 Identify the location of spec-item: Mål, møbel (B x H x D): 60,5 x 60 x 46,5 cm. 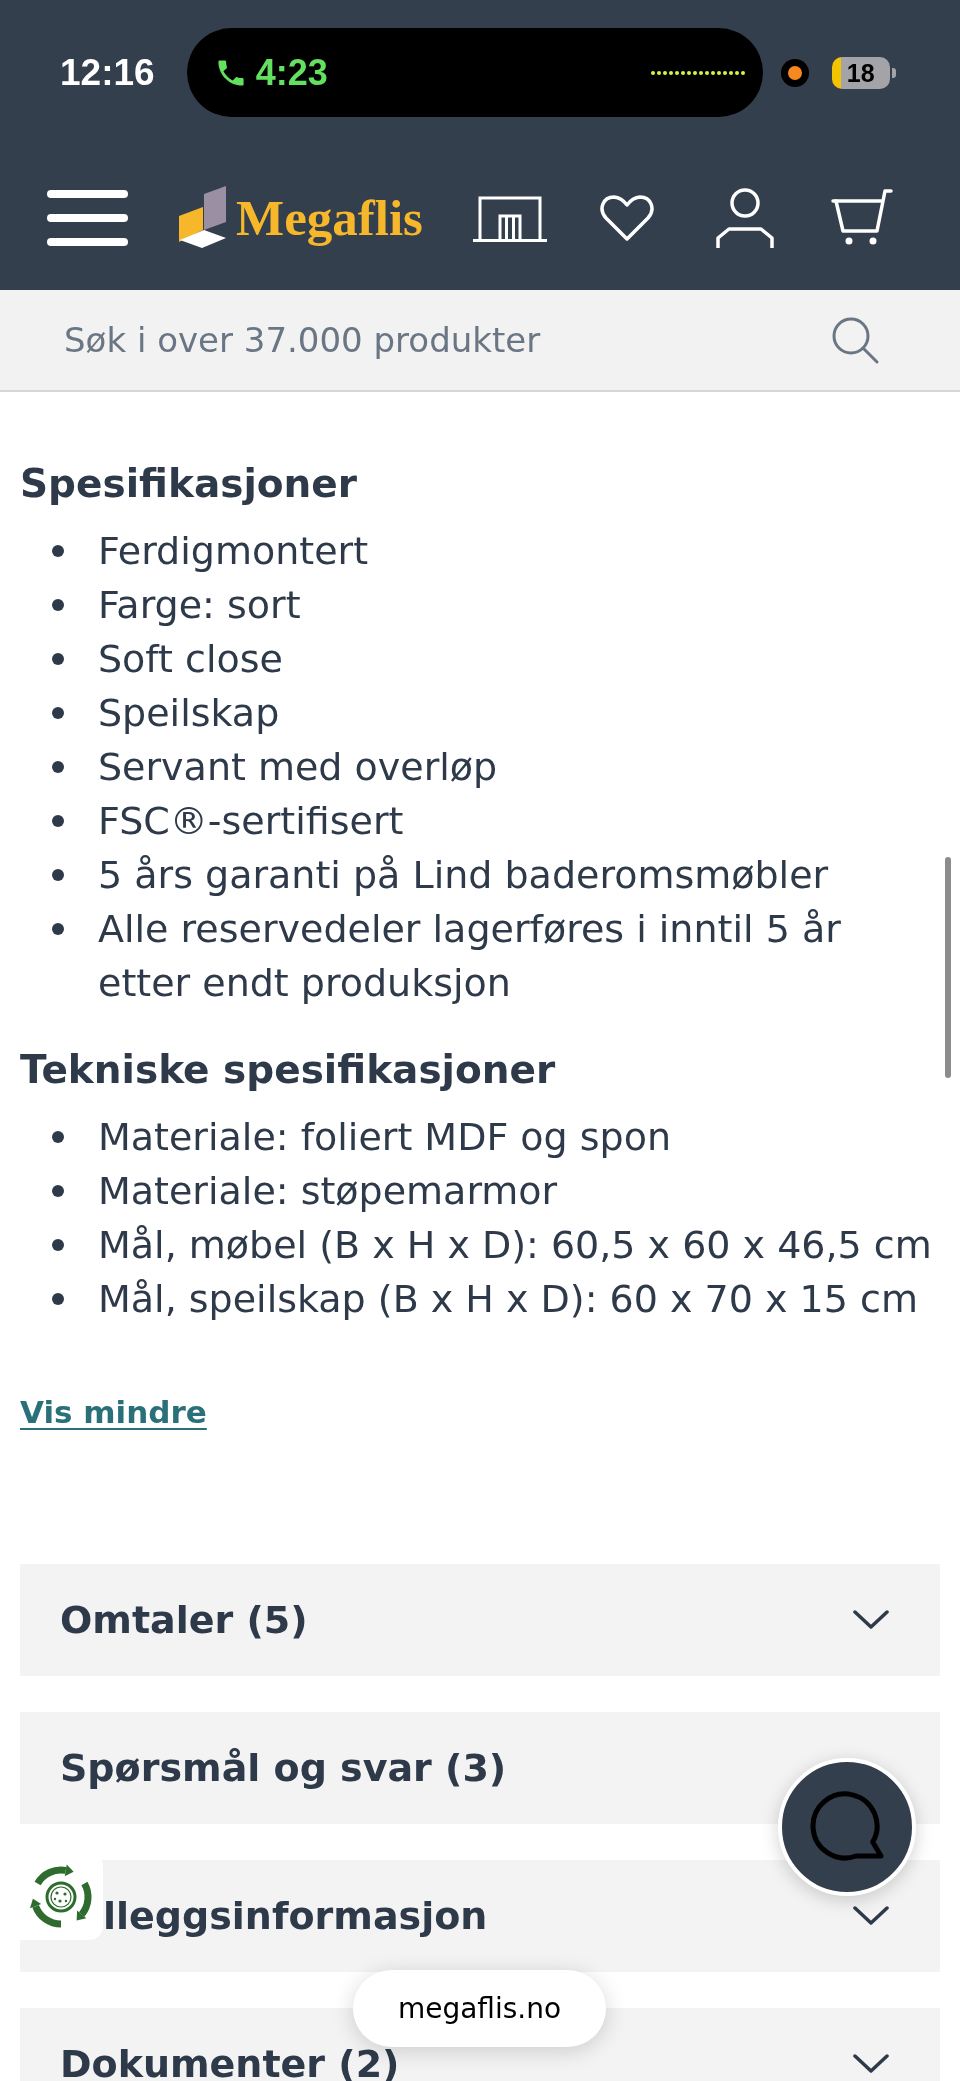
(515, 1245).